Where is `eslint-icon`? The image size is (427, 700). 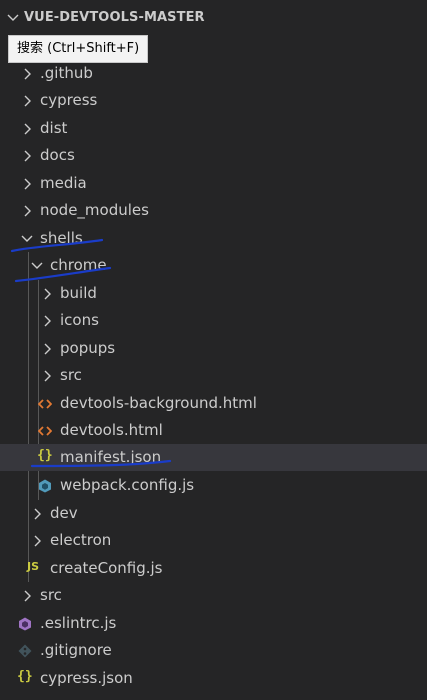
eslint-icon is located at coordinates (25, 624).